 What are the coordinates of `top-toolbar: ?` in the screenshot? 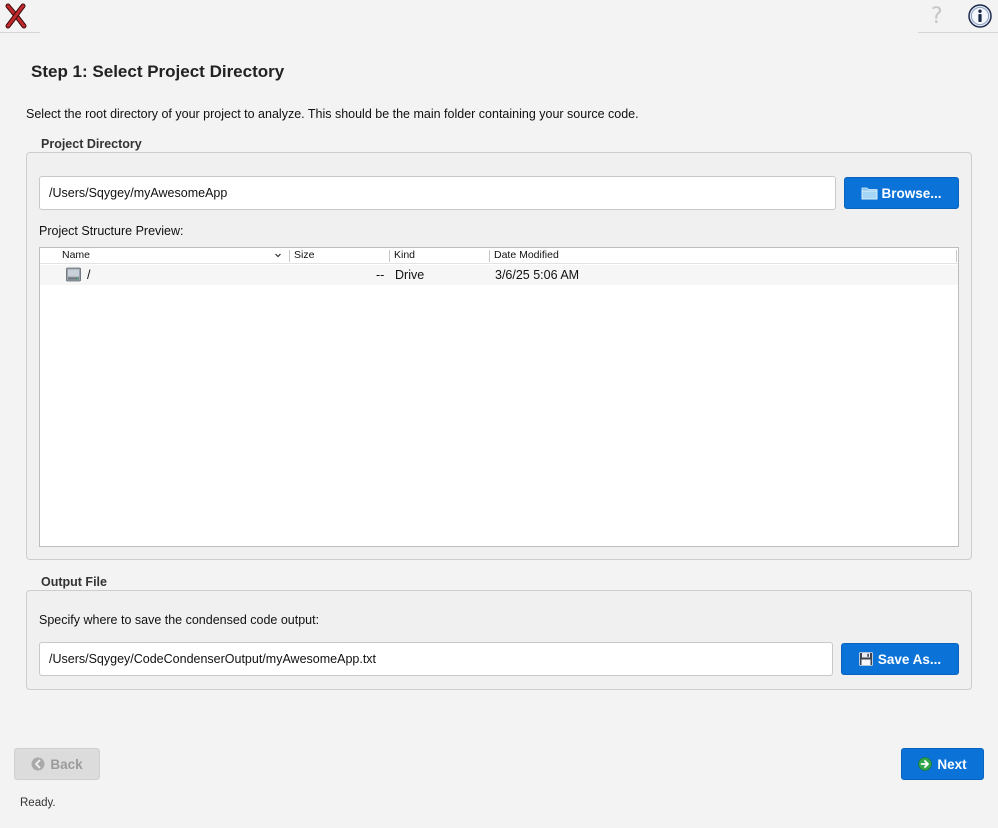 It's located at (499, 16).